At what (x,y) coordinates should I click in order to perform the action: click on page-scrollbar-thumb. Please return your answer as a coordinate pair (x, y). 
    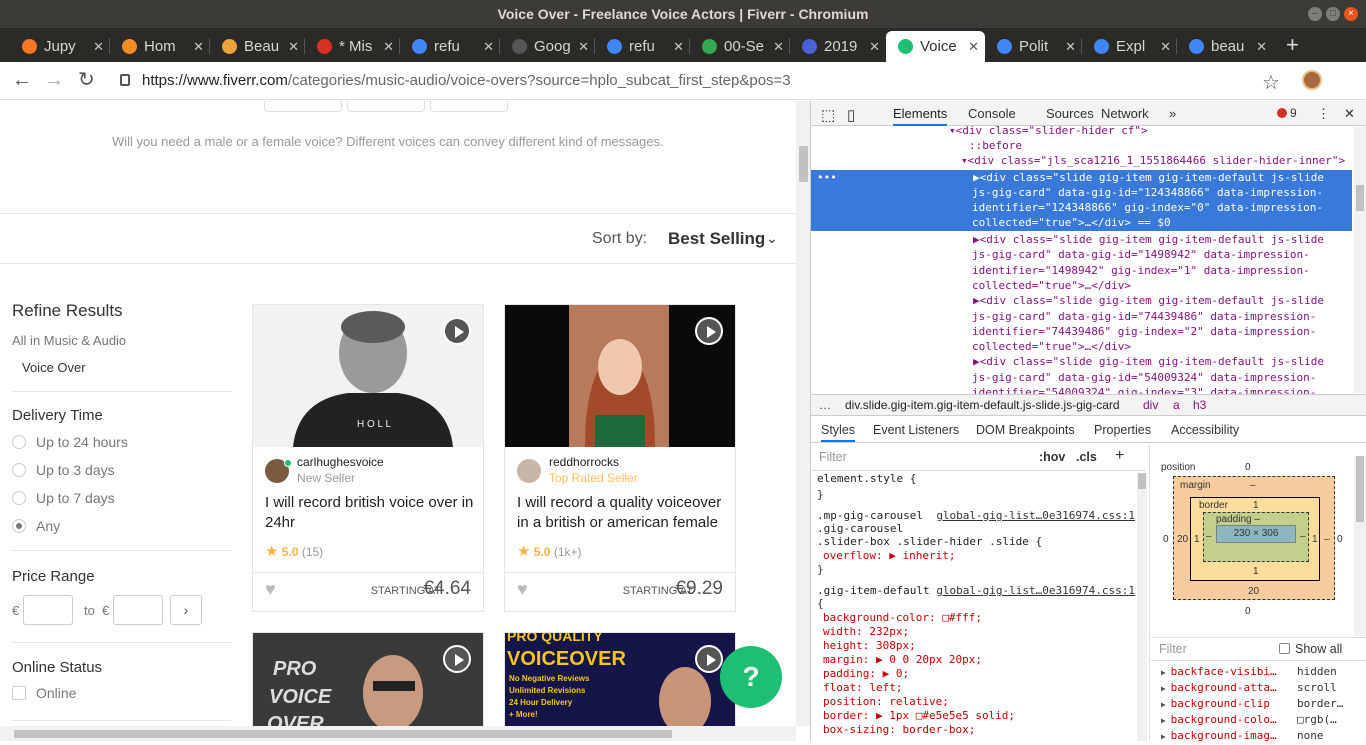
    Looking at the image, I should click on (803, 164).